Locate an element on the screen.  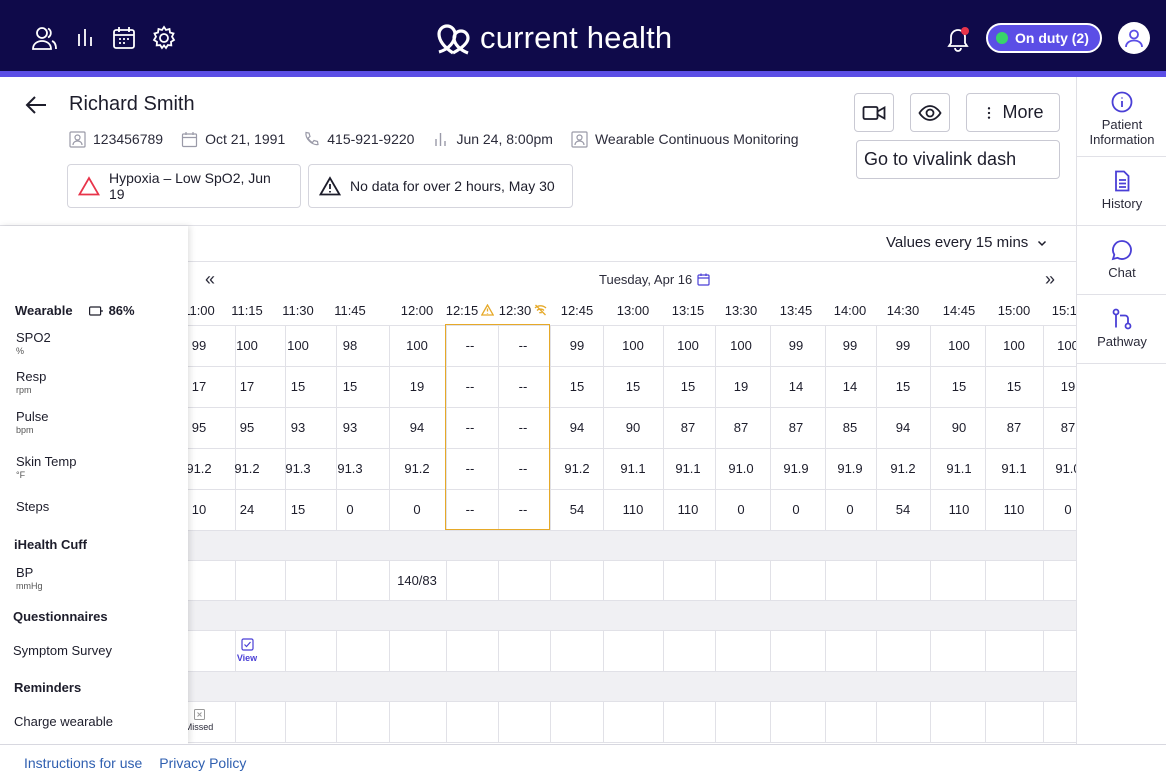
pathway-tab: Pathway is located at coordinates (1121, 328).